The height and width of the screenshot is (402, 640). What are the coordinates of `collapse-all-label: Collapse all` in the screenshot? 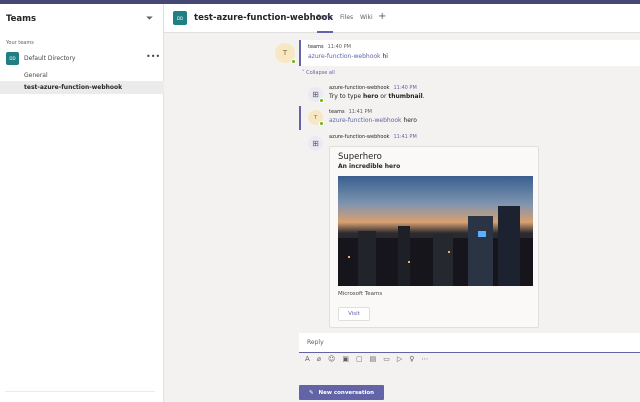 It's located at (320, 73).